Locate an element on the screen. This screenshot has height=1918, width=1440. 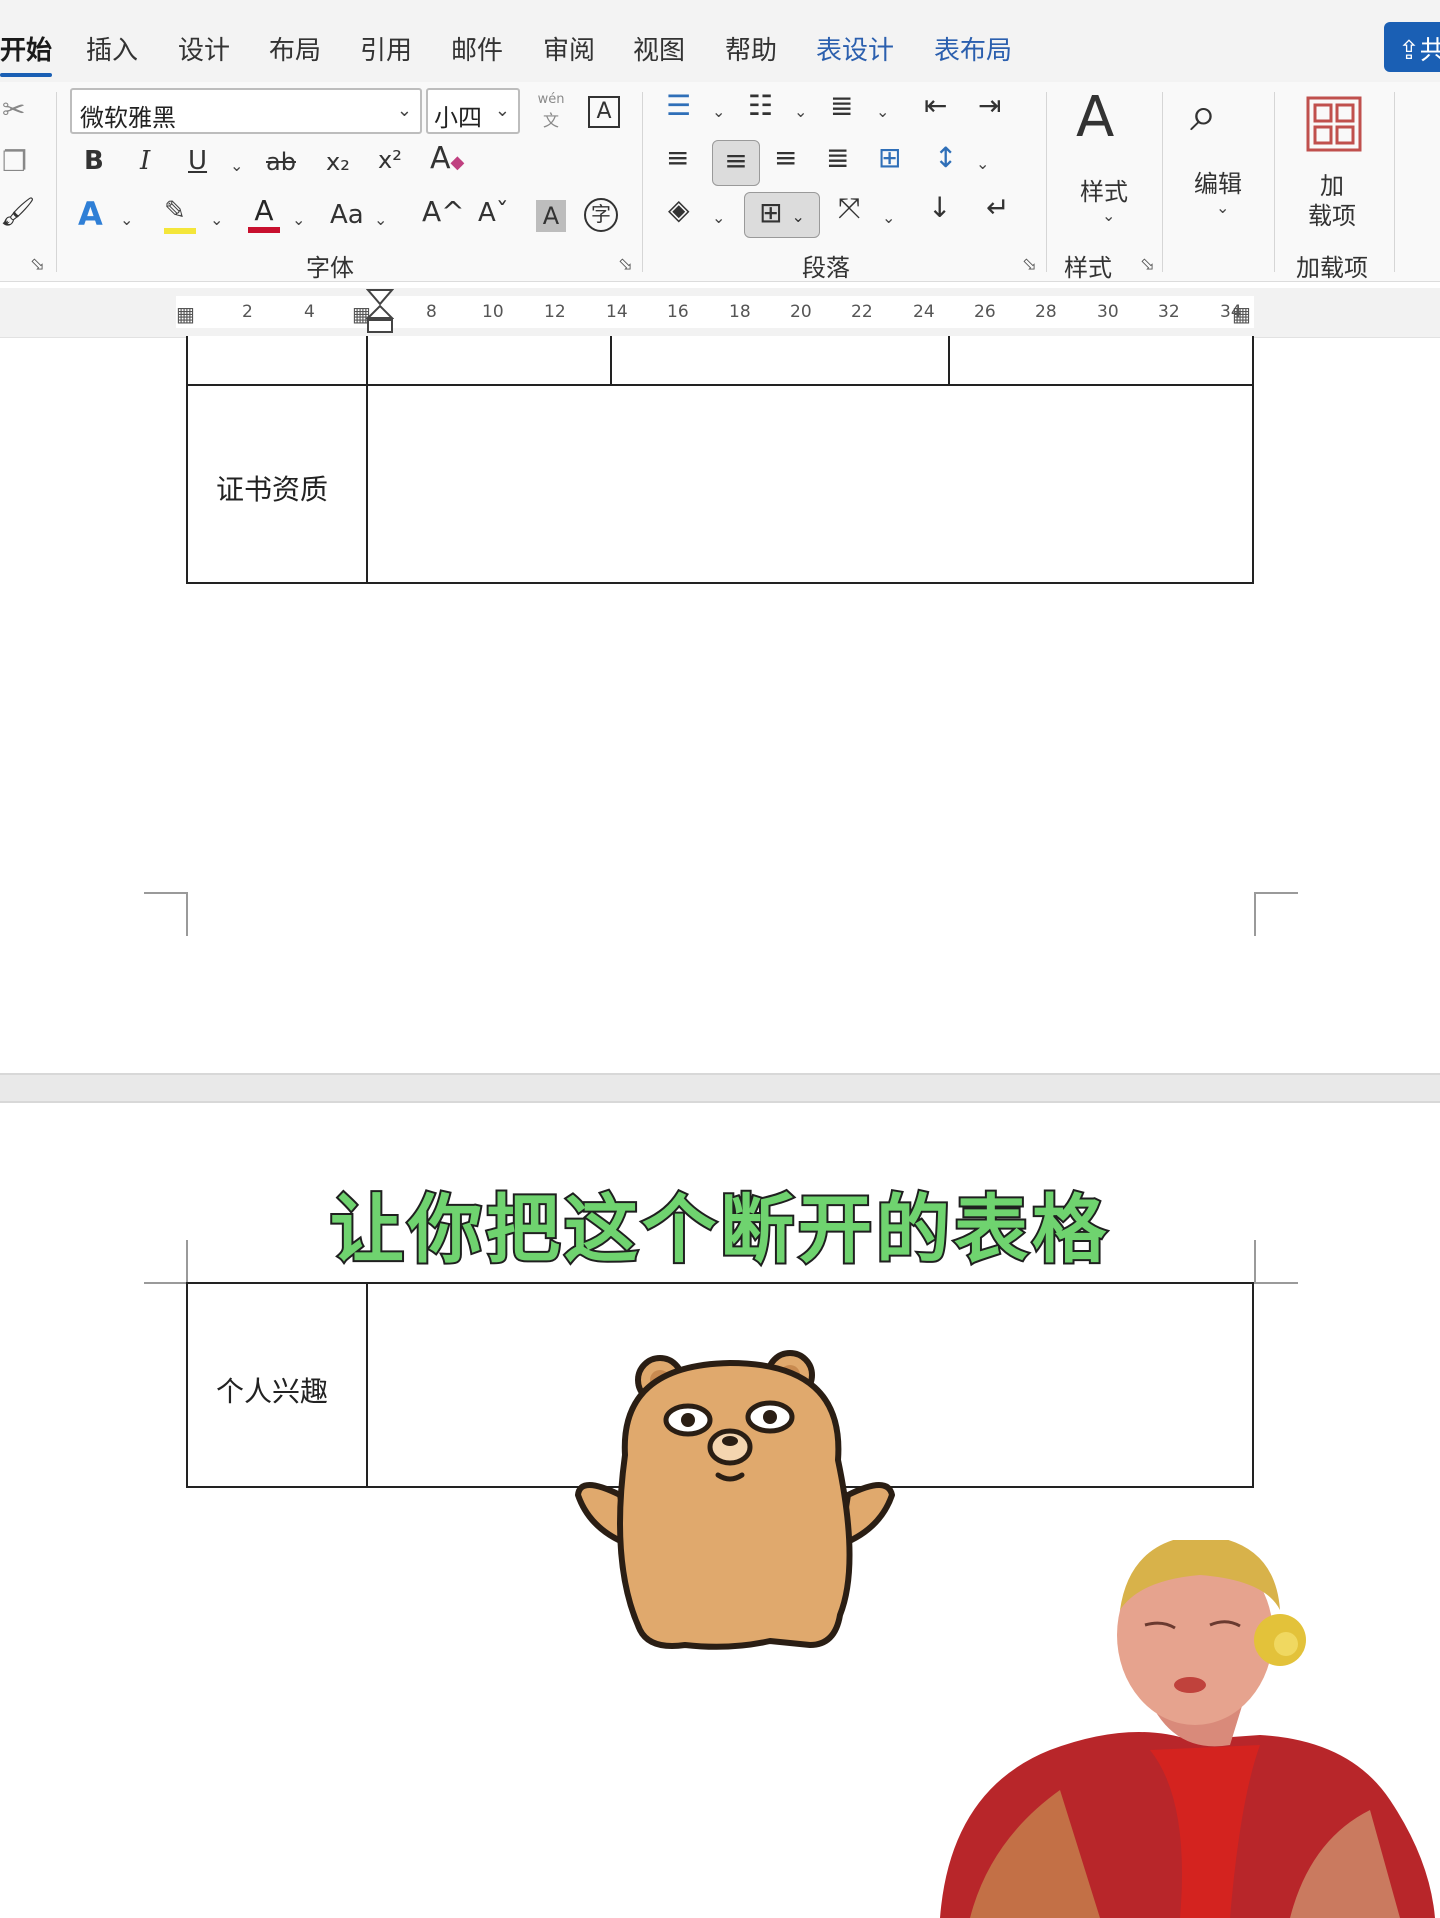
ruler-tick: 4 is located at coordinates (309, 312).